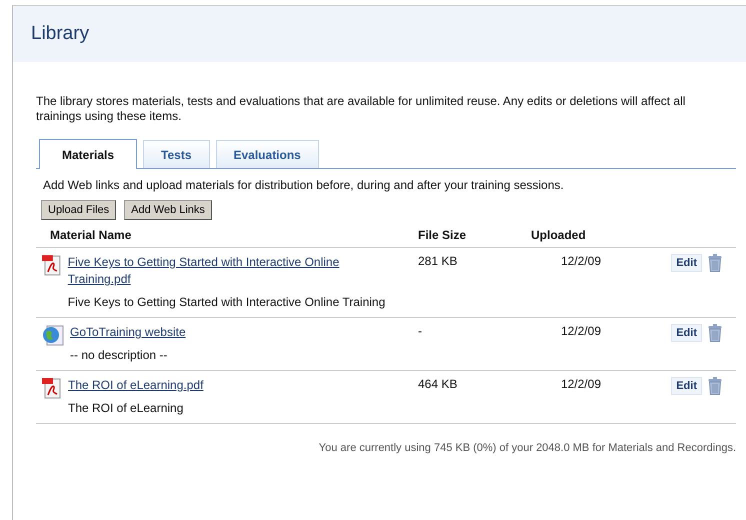 This screenshot has width=746, height=520. Describe the element at coordinates (176, 154) in the screenshot. I see `tab: Tests` at that location.